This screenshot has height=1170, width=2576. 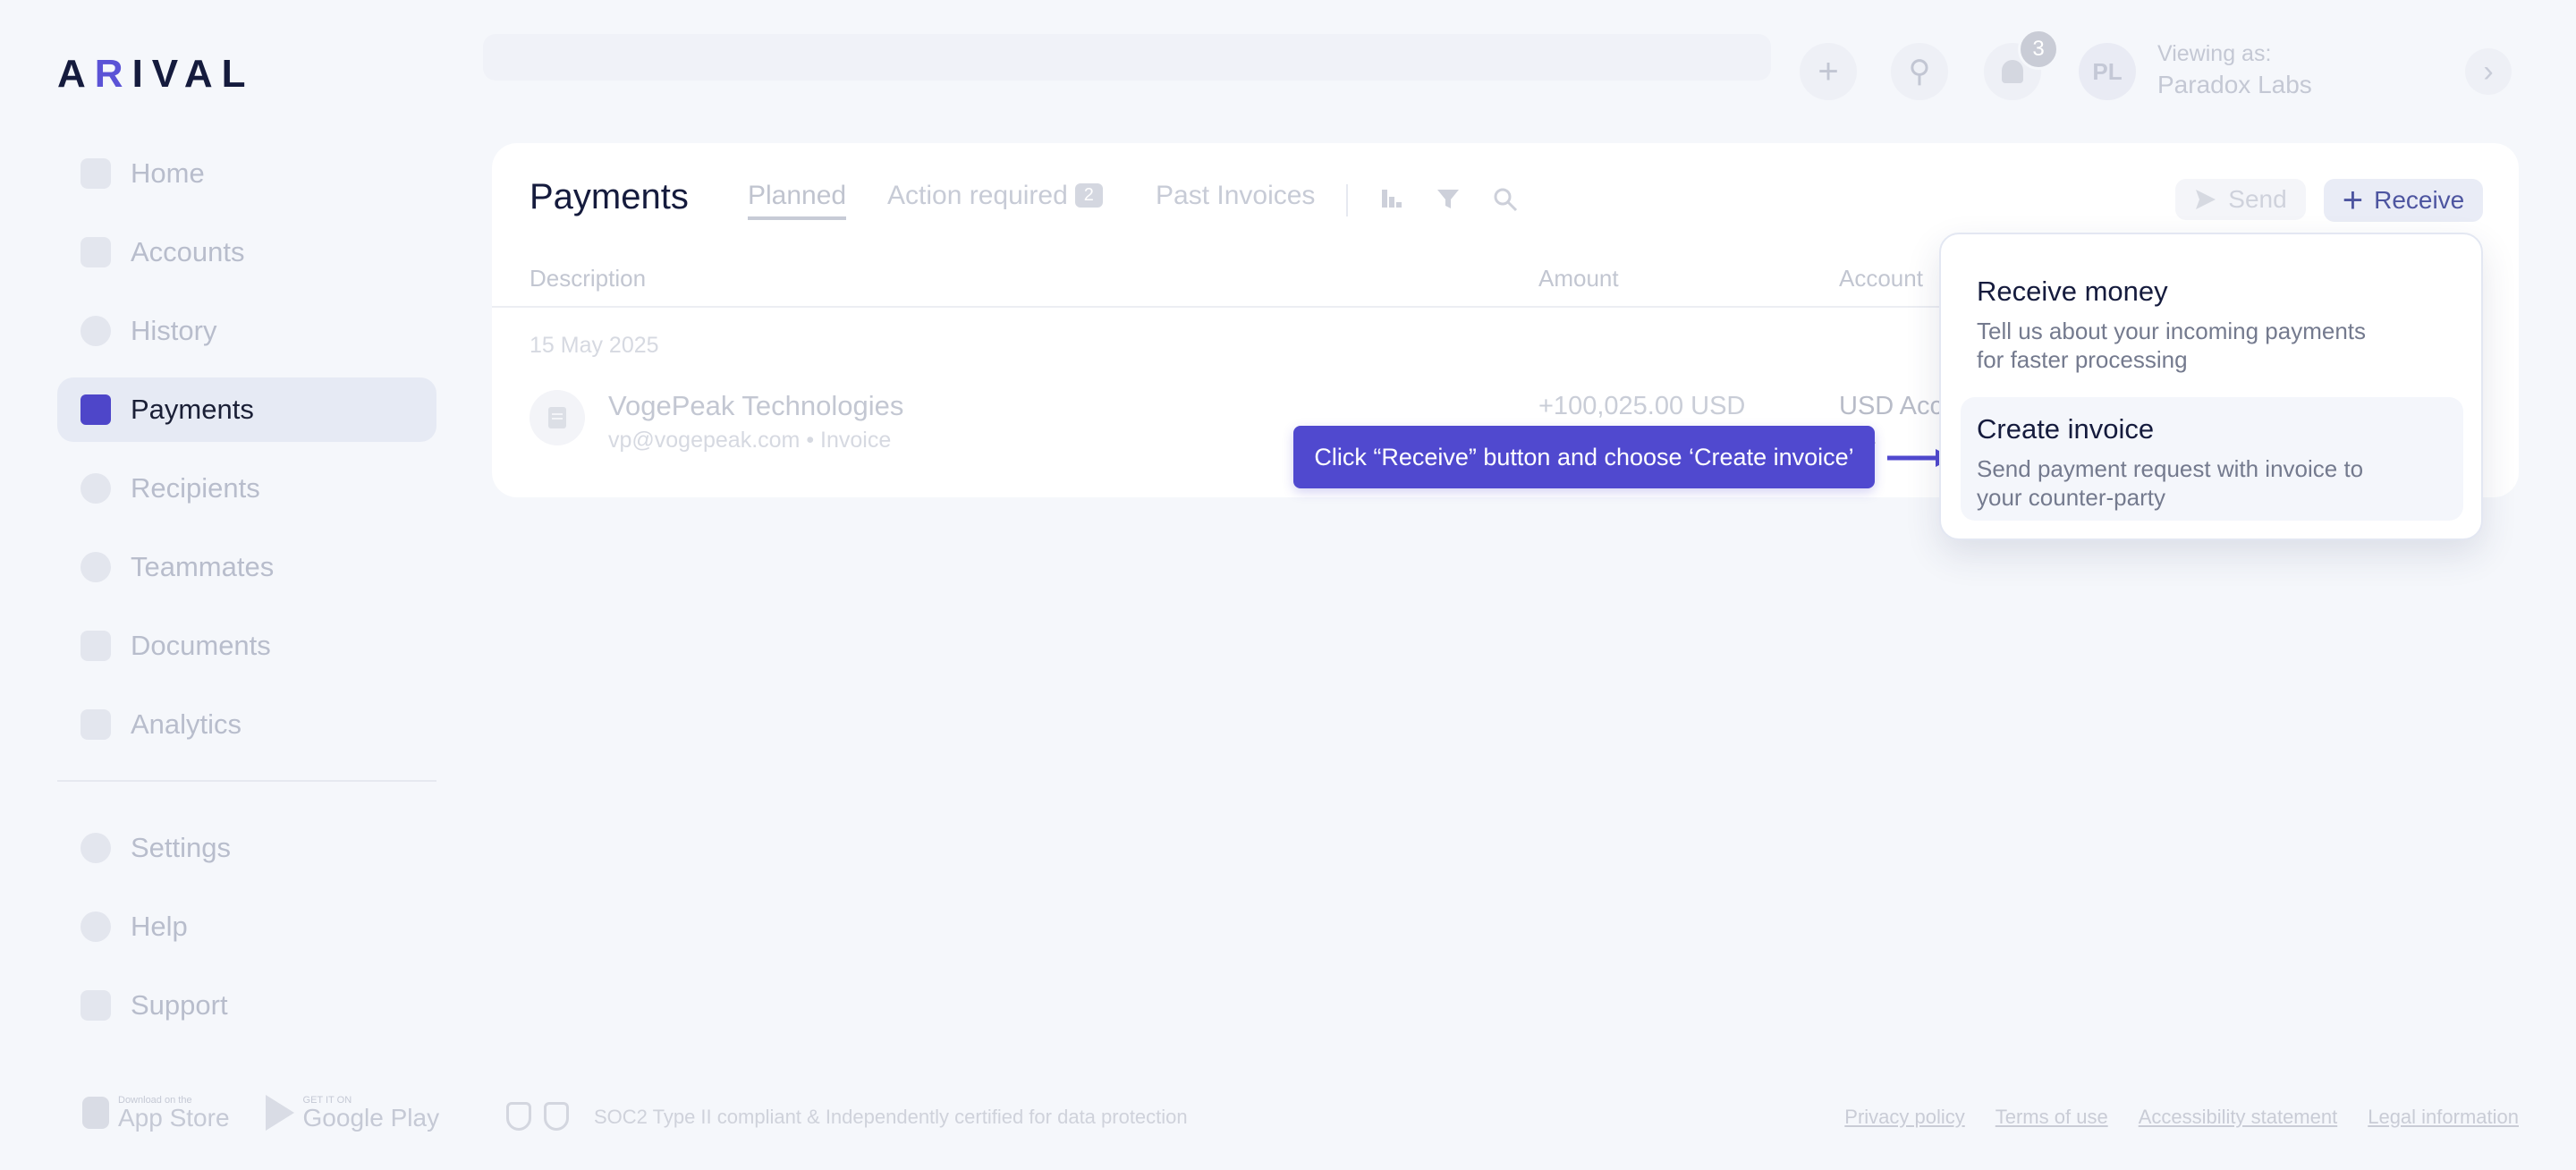 I want to click on analytics-icon, so click(x=95, y=724).